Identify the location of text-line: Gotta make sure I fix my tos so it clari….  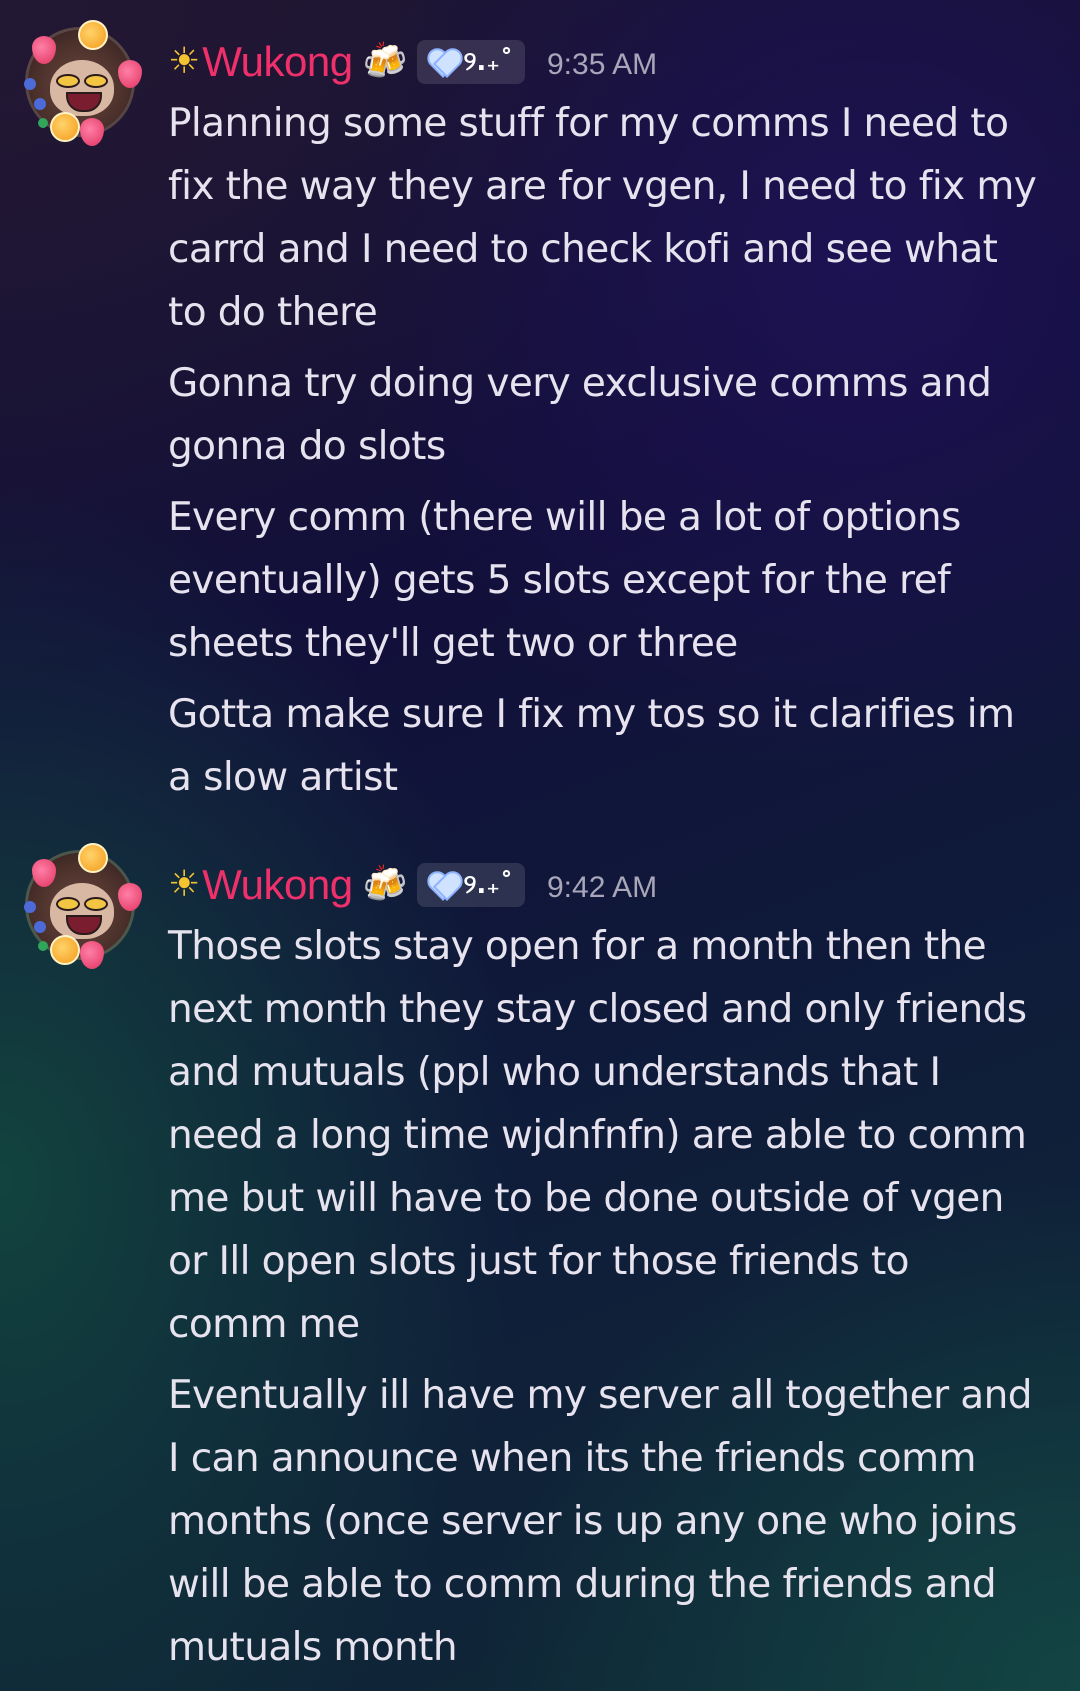
(591, 714).